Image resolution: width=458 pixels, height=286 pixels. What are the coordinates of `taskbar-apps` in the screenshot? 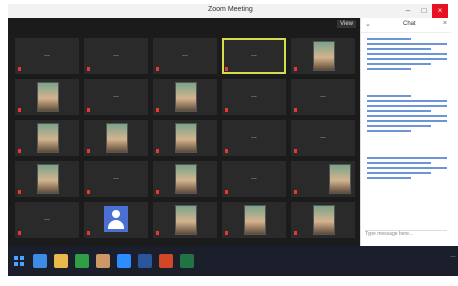 It's located at (106, 261).